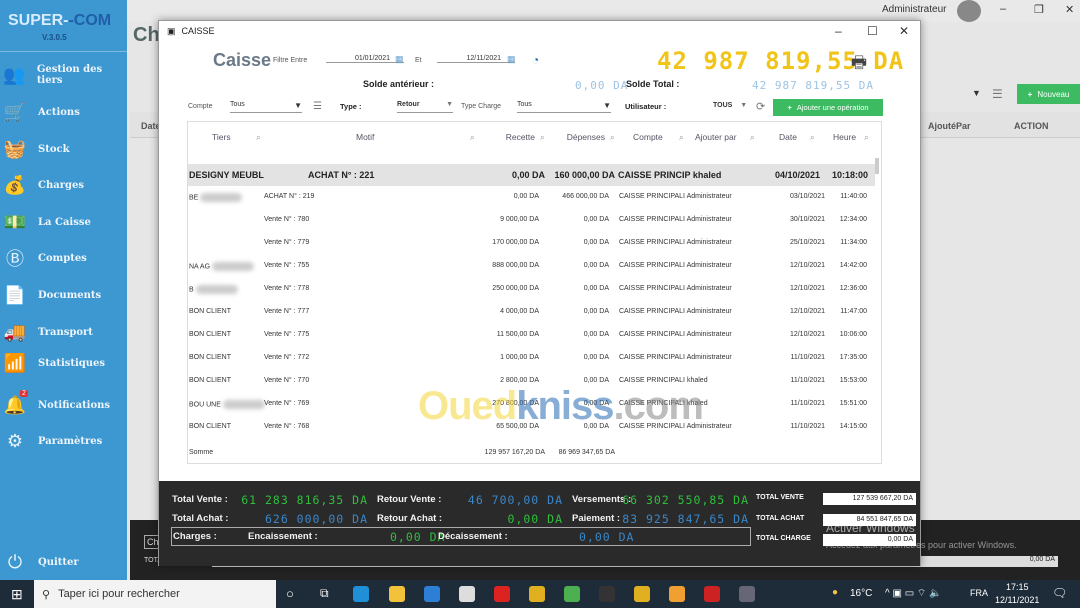 Image resolution: width=1080 pixels, height=608 pixels. Describe the element at coordinates (716, 137) in the screenshot. I see `column-header: Ajouter par` at that location.